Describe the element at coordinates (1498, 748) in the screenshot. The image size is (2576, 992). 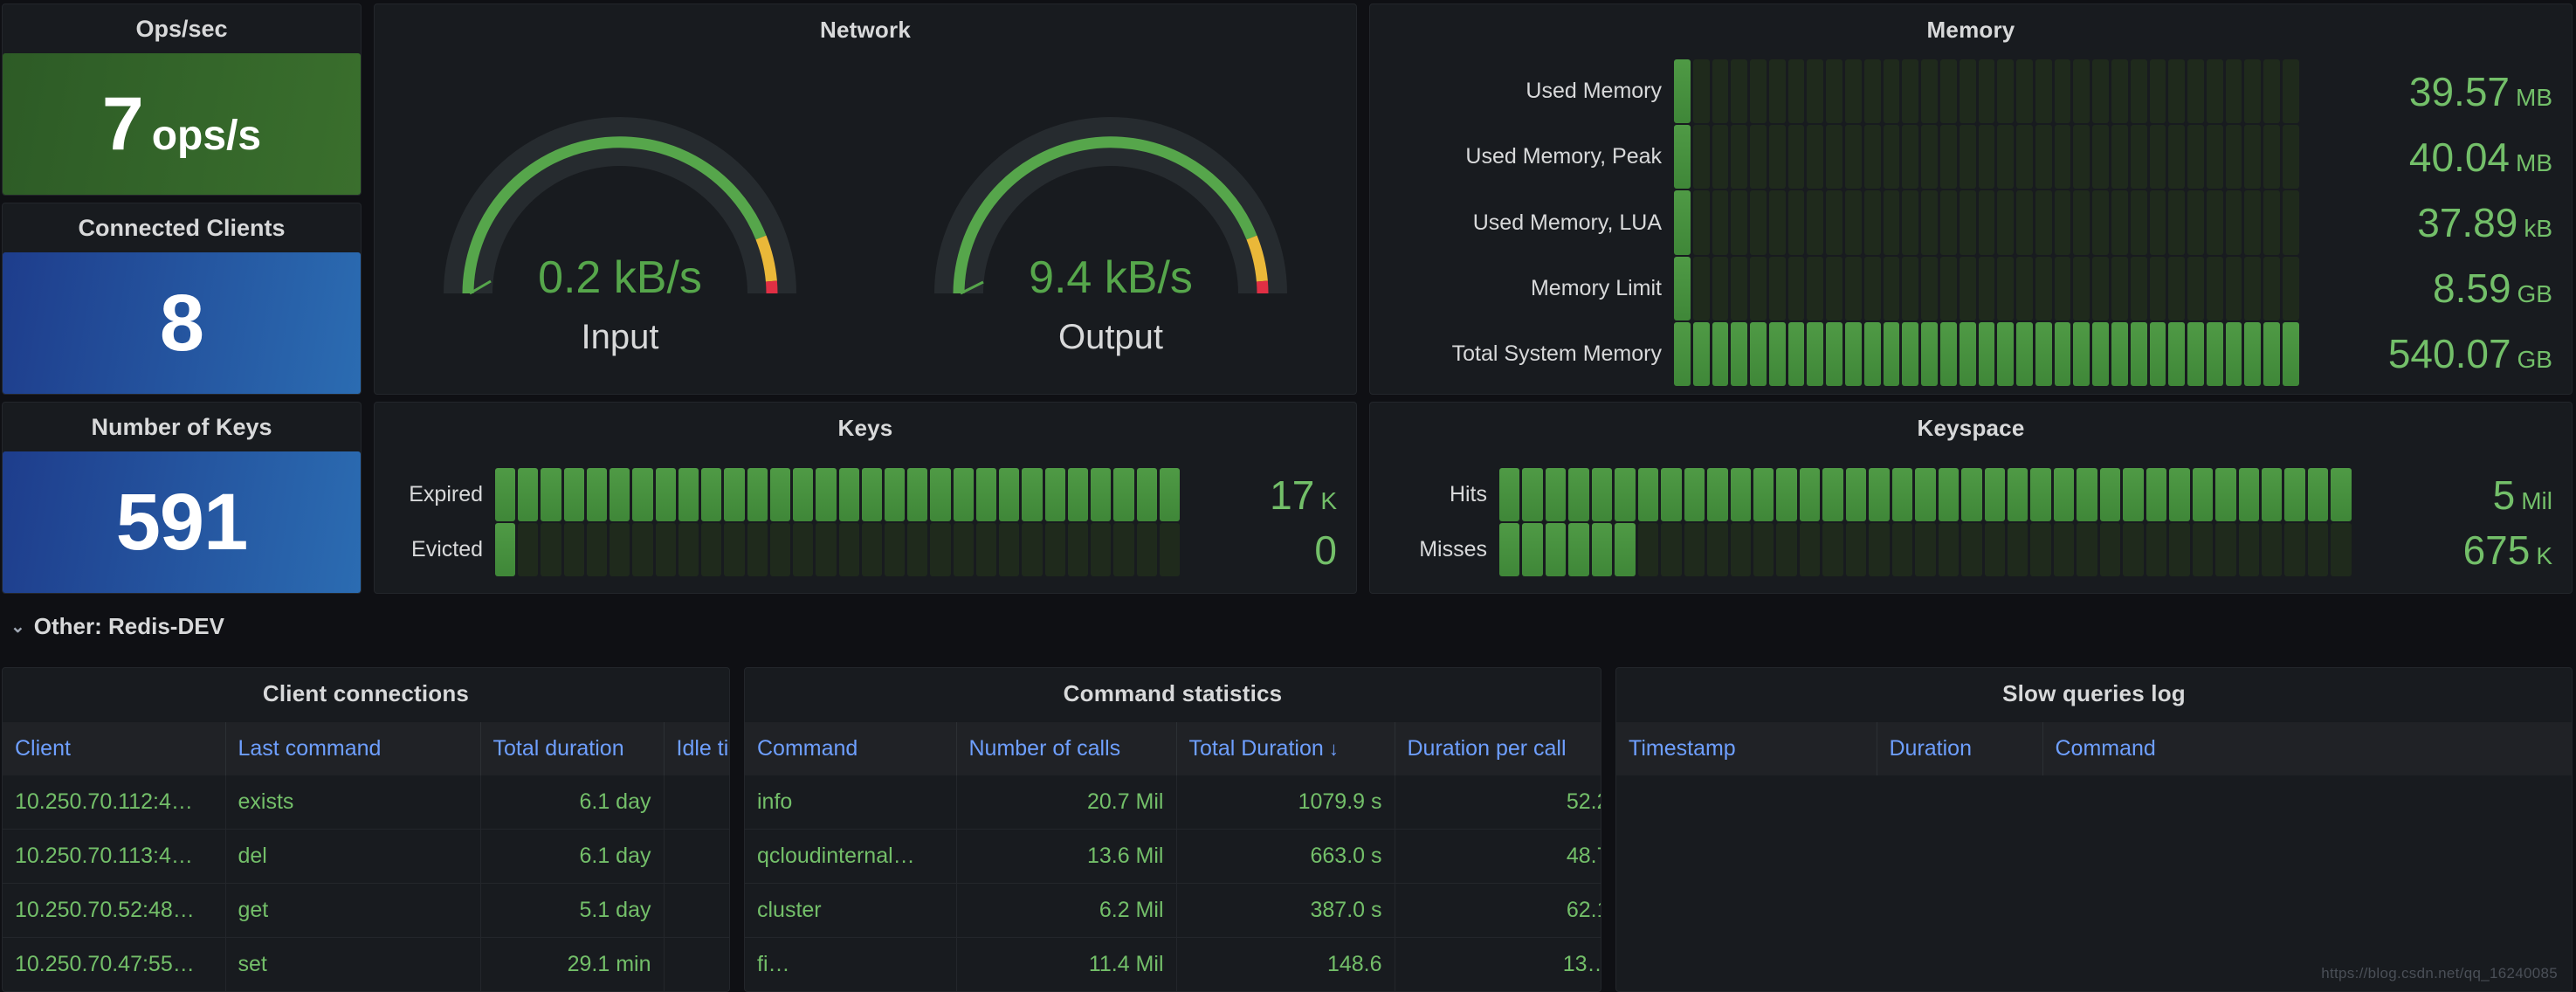
I see `table-column-header: Duration per call` at that location.